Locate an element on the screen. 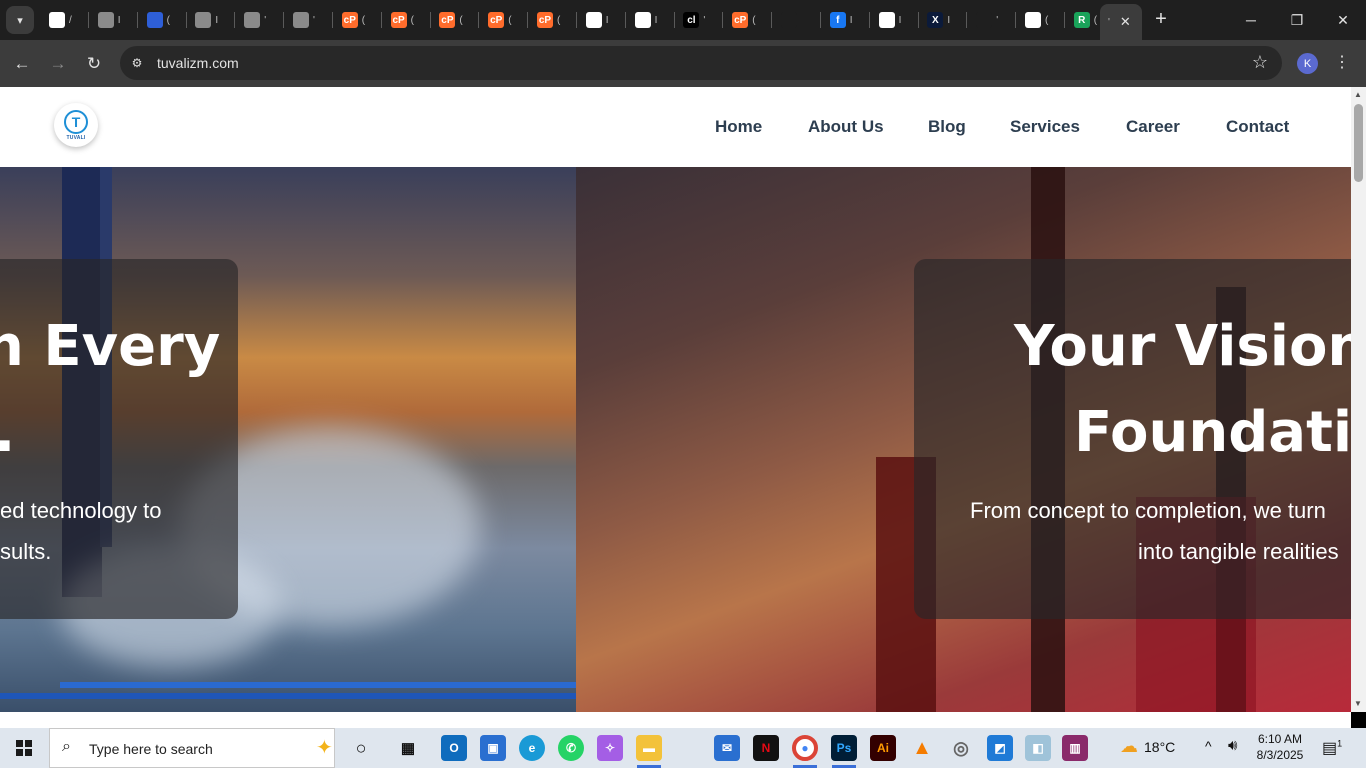  site-info-icon: ⚙ is located at coordinates (137, 63).